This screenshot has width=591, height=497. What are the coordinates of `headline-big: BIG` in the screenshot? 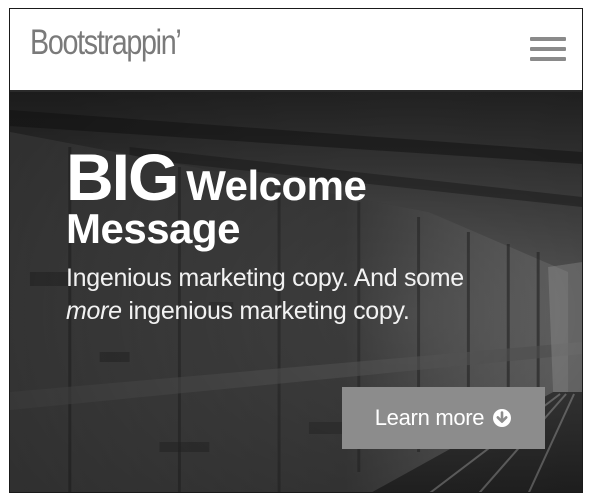 It's located at (122, 177).